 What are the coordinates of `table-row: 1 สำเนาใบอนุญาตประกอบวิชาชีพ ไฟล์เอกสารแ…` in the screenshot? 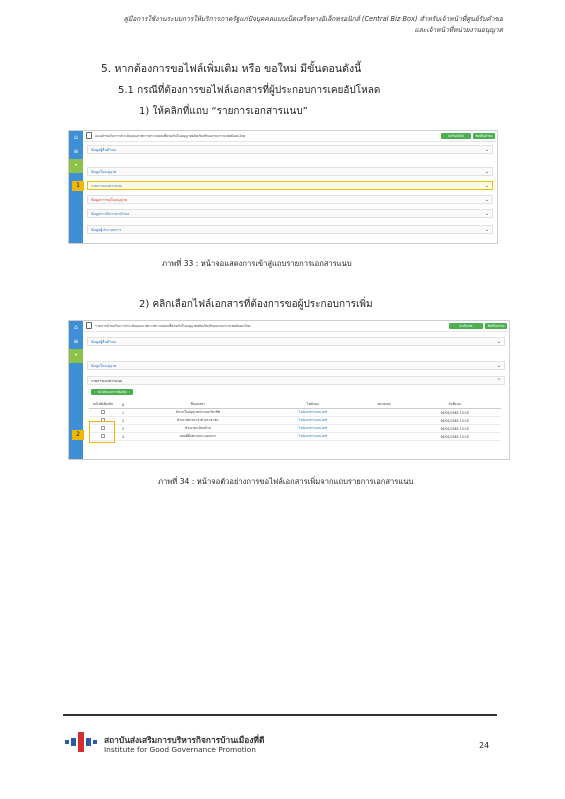 It's located at (295, 412).